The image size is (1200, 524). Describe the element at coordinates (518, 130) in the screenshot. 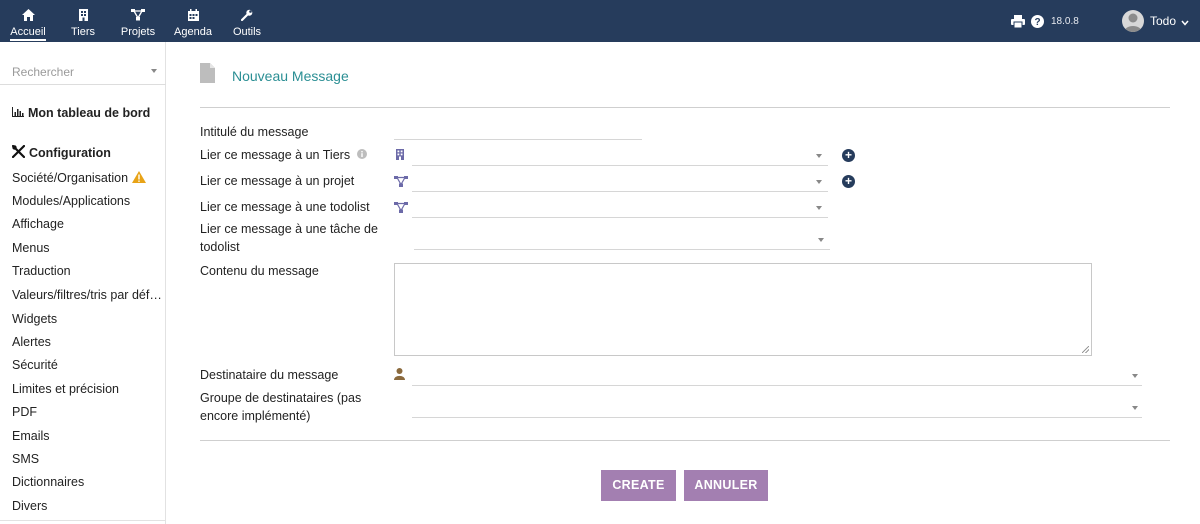

I see `subject-input` at that location.